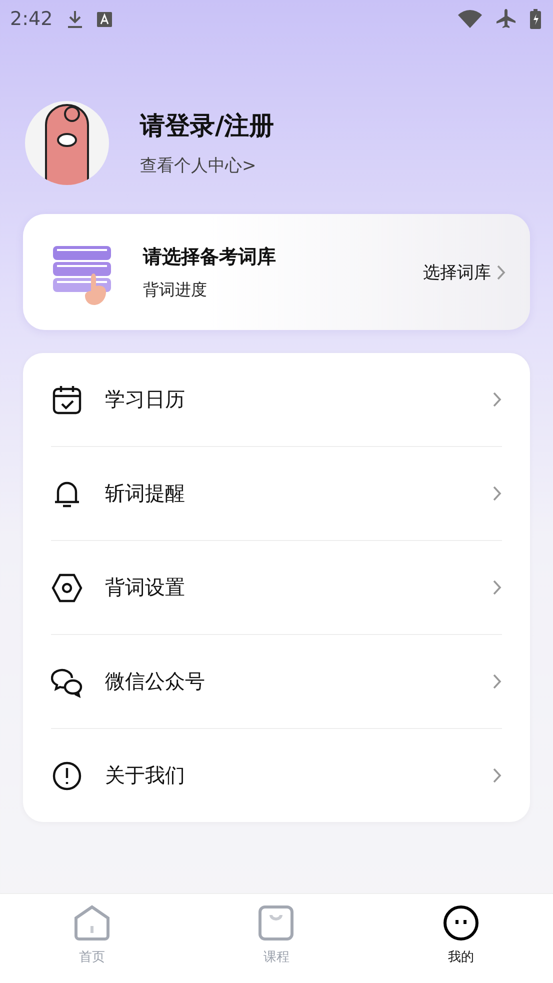  What do you see at coordinates (464, 272) in the screenshot?
I see `select-wordbook-link: 选择词库` at bounding box center [464, 272].